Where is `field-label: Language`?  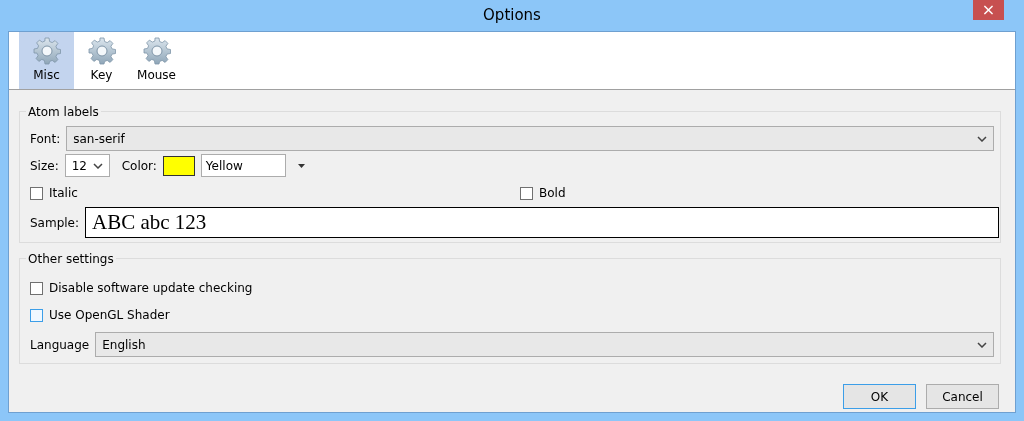 field-label: Language is located at coordinates (60, 345).